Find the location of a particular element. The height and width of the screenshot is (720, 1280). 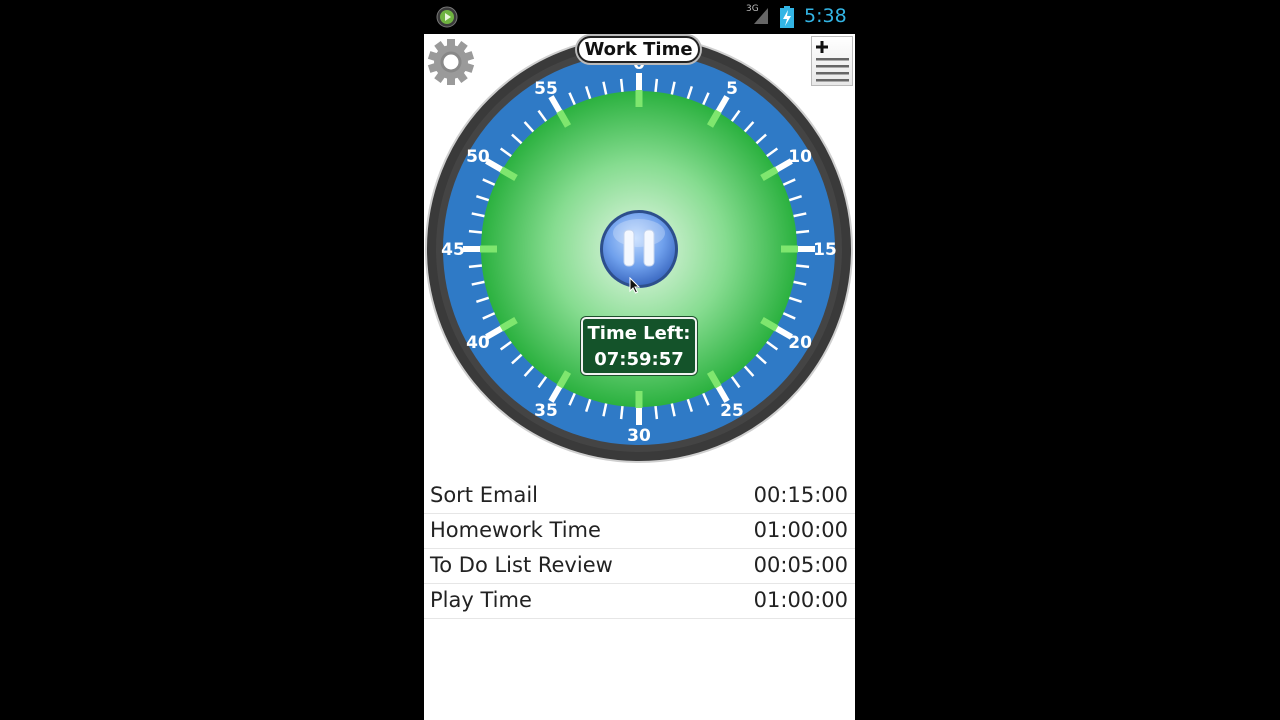

timer-list-item: Play Time 01:00:00 is located at coordinates (639, 601).